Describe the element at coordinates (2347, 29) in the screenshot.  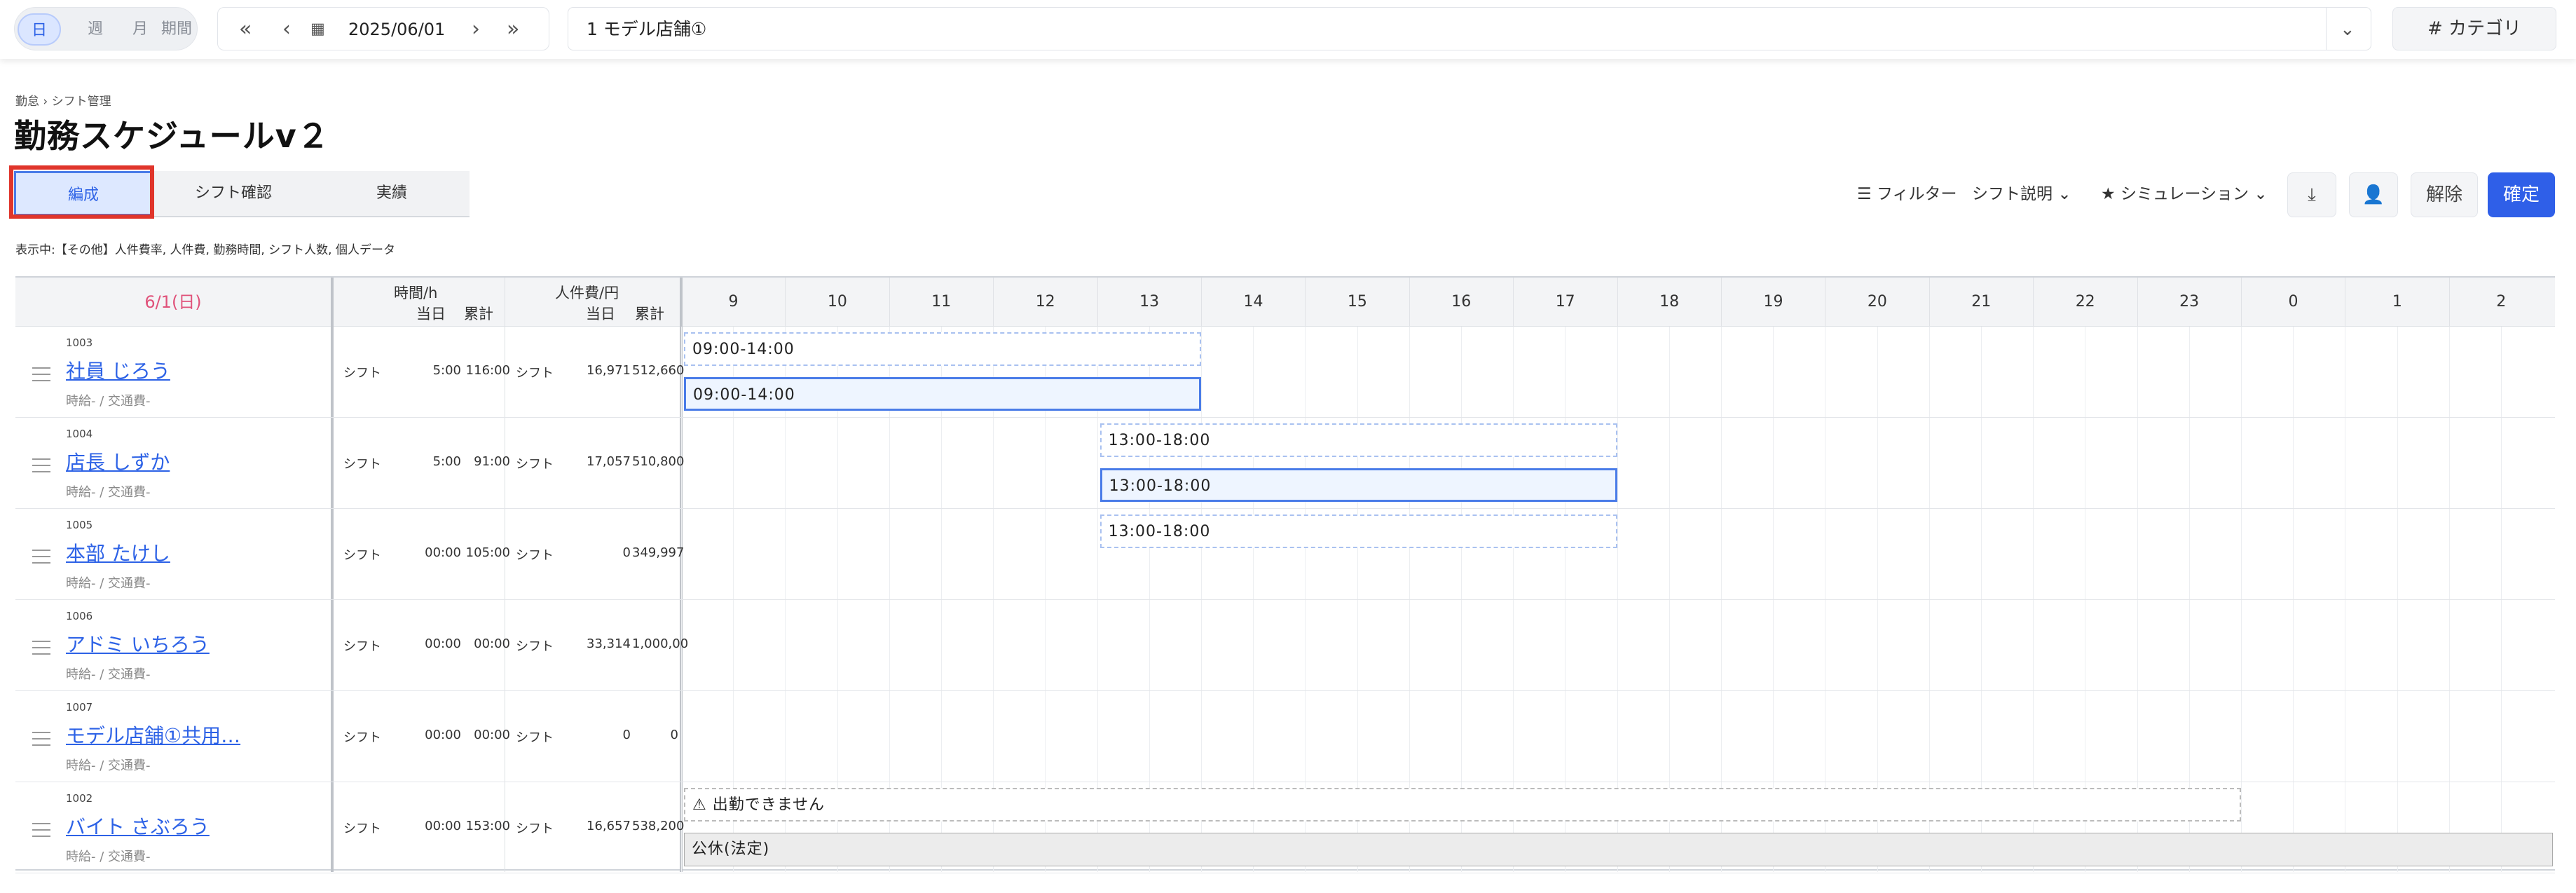
I see `chevron-down-icon: ⌄` at that location.